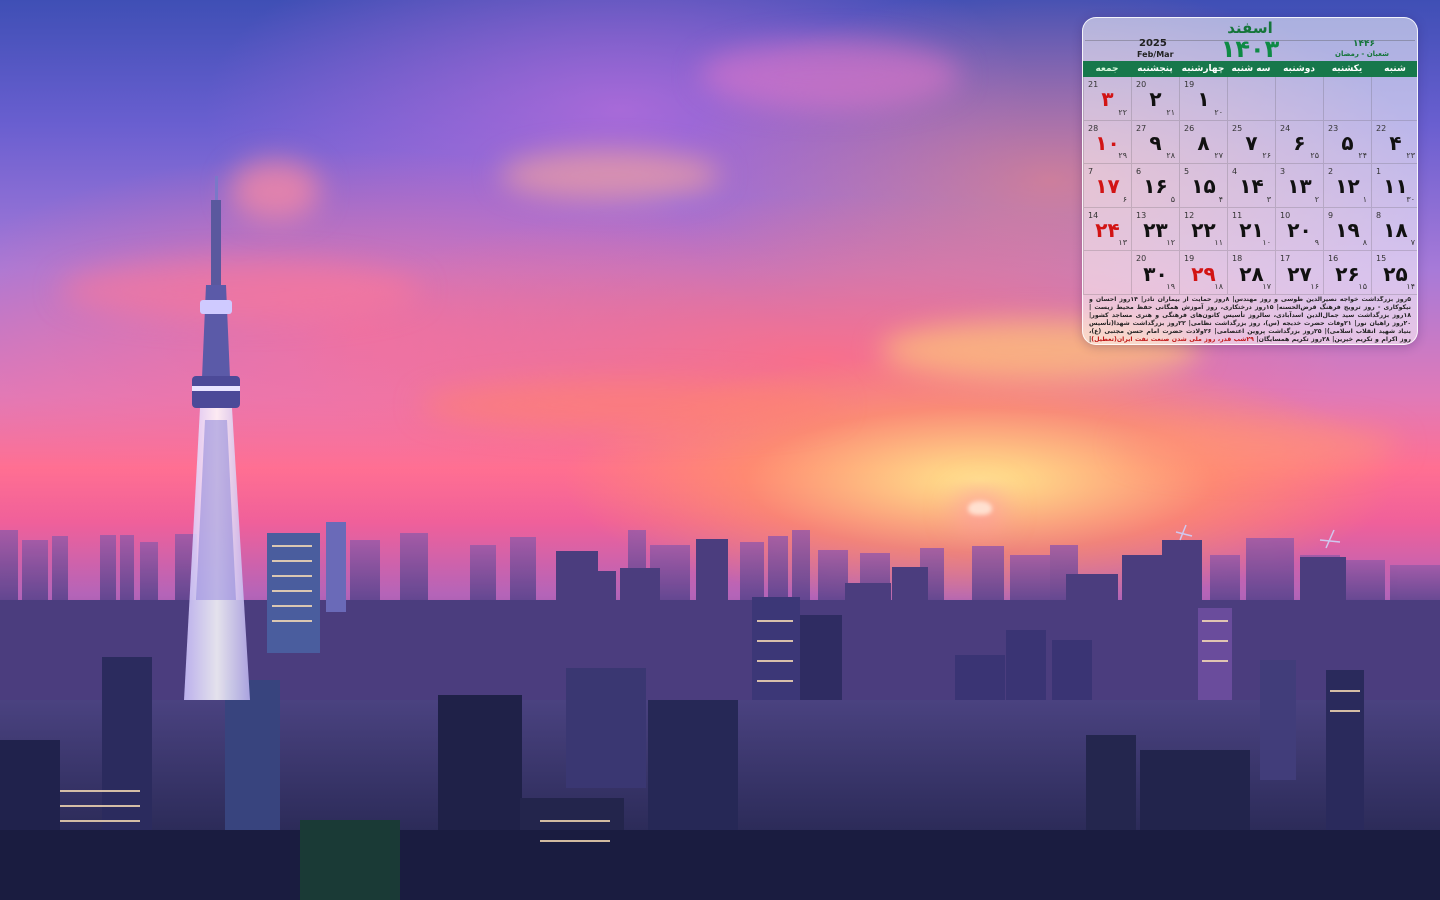 The height and width of the screenshot is (900, 1440). I want to click on gregorian-year: 2025, so click(1153, 43).